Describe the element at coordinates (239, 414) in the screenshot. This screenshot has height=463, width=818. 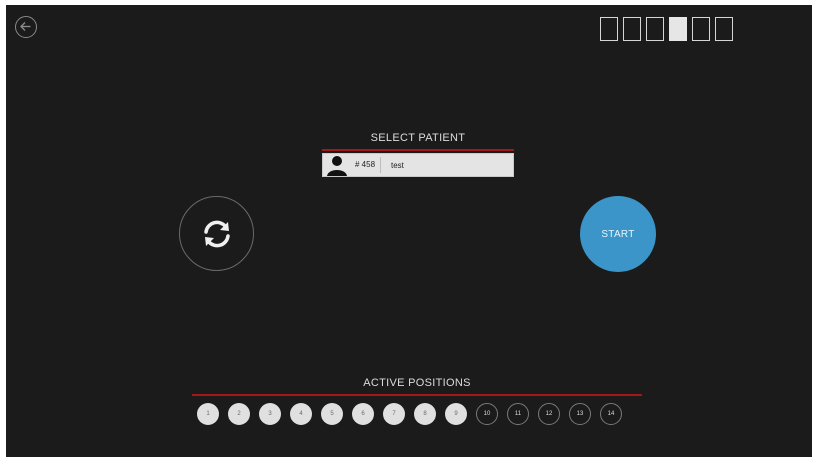
I see `position-toggle-2: 2` at that location.